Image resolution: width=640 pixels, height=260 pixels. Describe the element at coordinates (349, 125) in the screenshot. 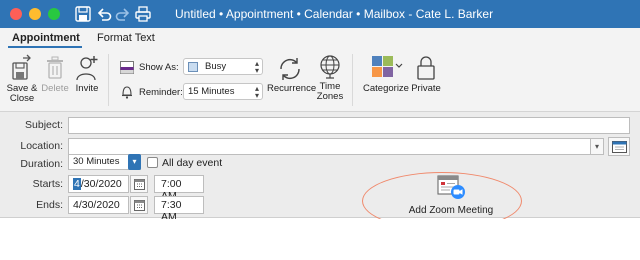

I see `subject-input` at that location.